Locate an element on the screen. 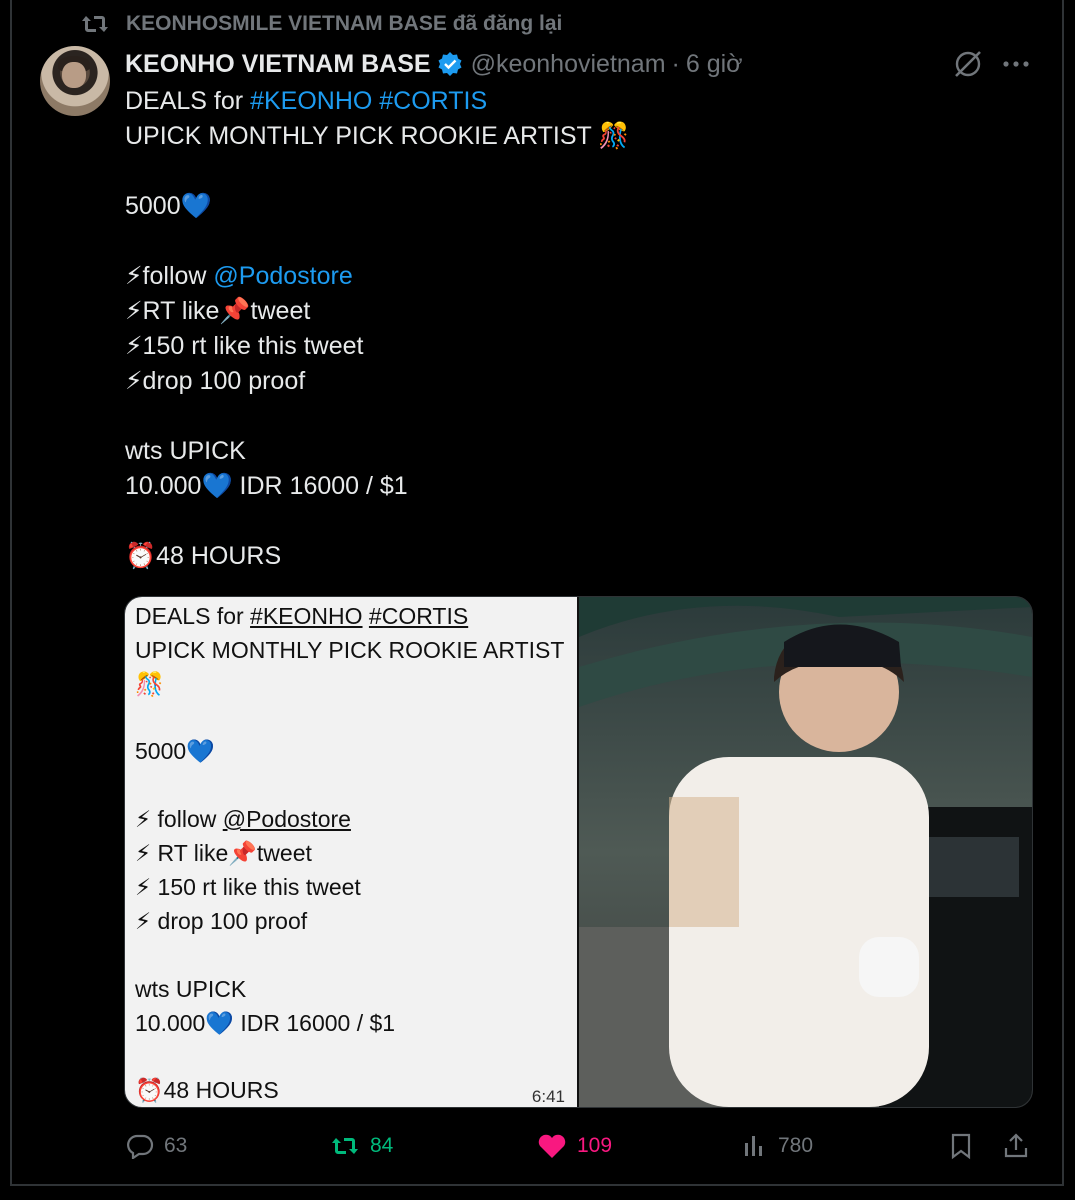 The width and height of the screenshot is (1075, 1200). repost-button: 84 is located at coordinates (361, 1146).